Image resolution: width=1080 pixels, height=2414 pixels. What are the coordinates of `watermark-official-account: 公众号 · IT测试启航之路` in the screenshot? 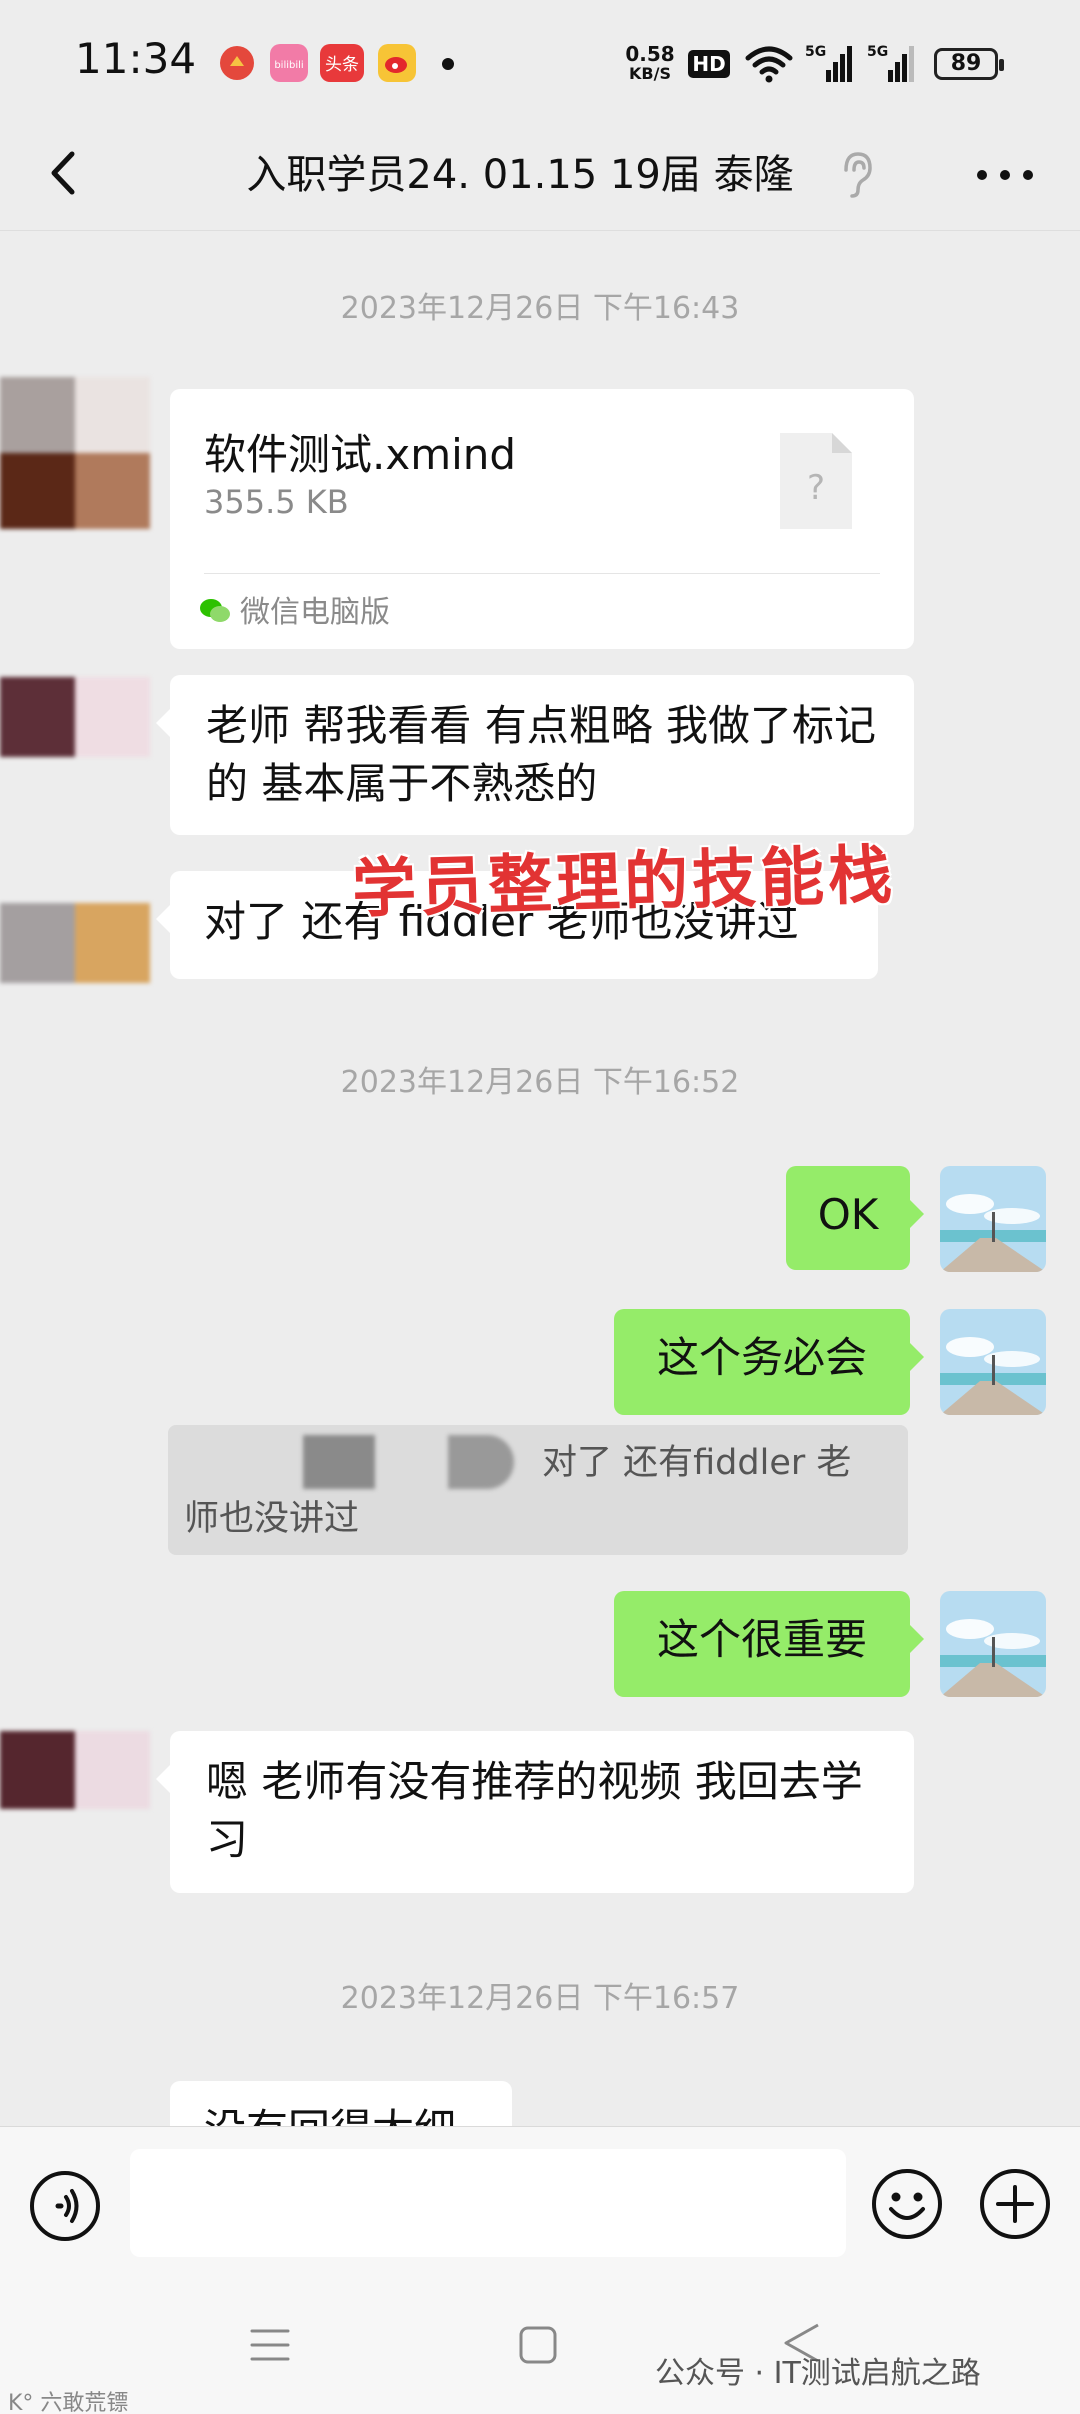 It's located at (818, 2373).